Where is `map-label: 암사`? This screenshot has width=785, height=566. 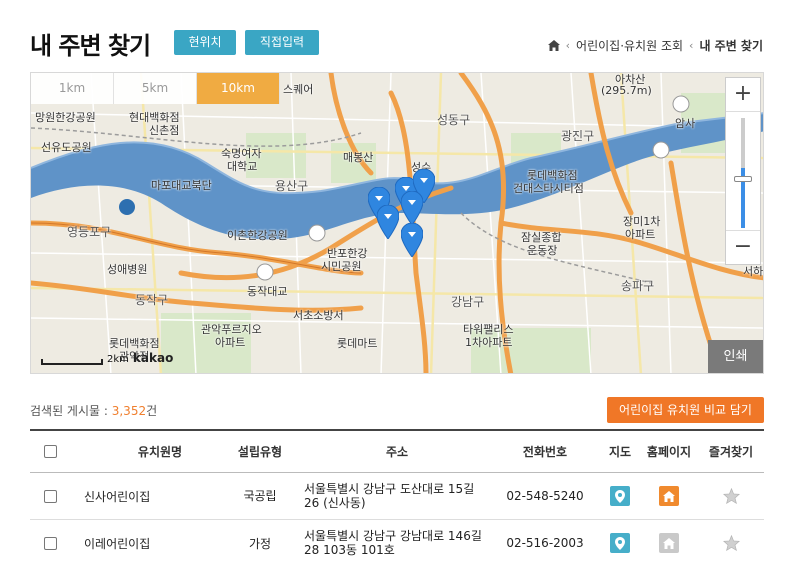 map-label: 암사 is located at coordinates (685, 123).